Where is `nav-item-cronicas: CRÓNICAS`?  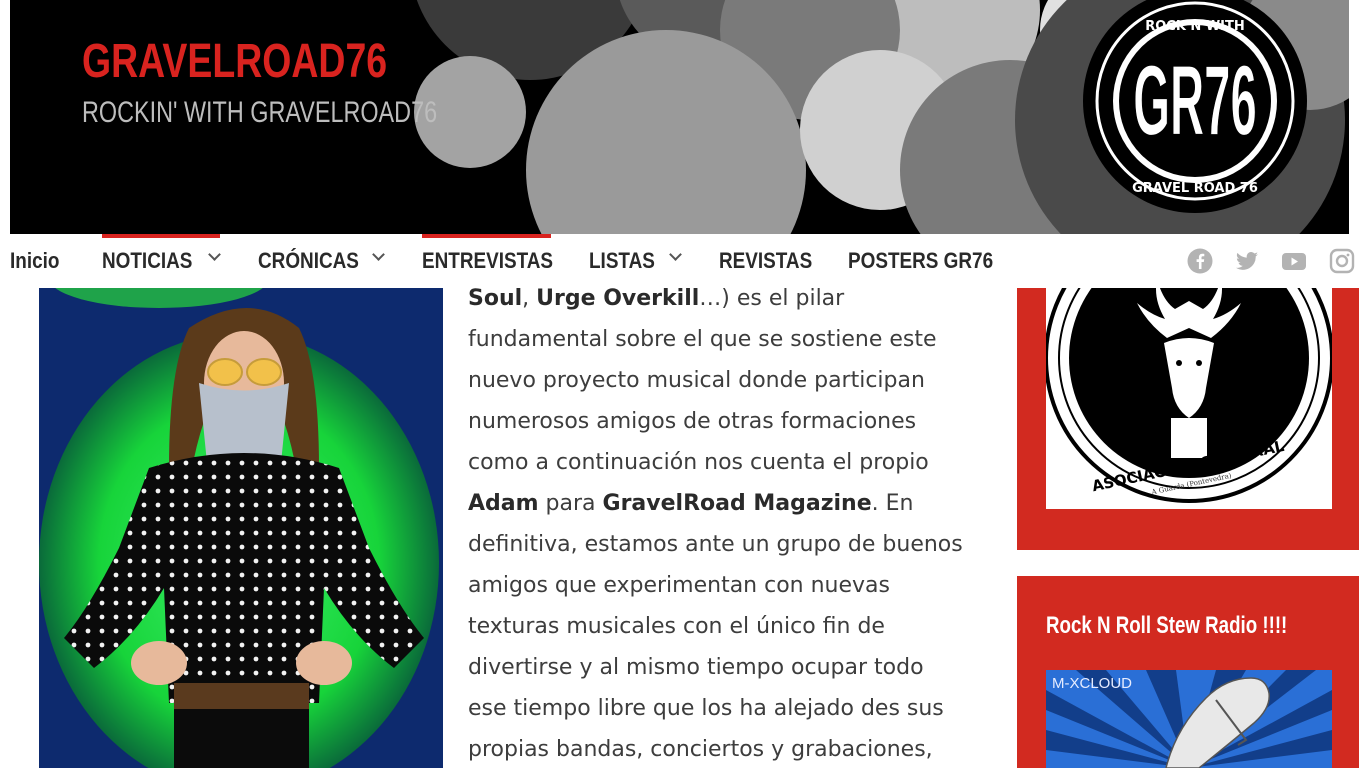 nav-item-cronicas: CRÓNICAS is located at coordinates (321, 261).